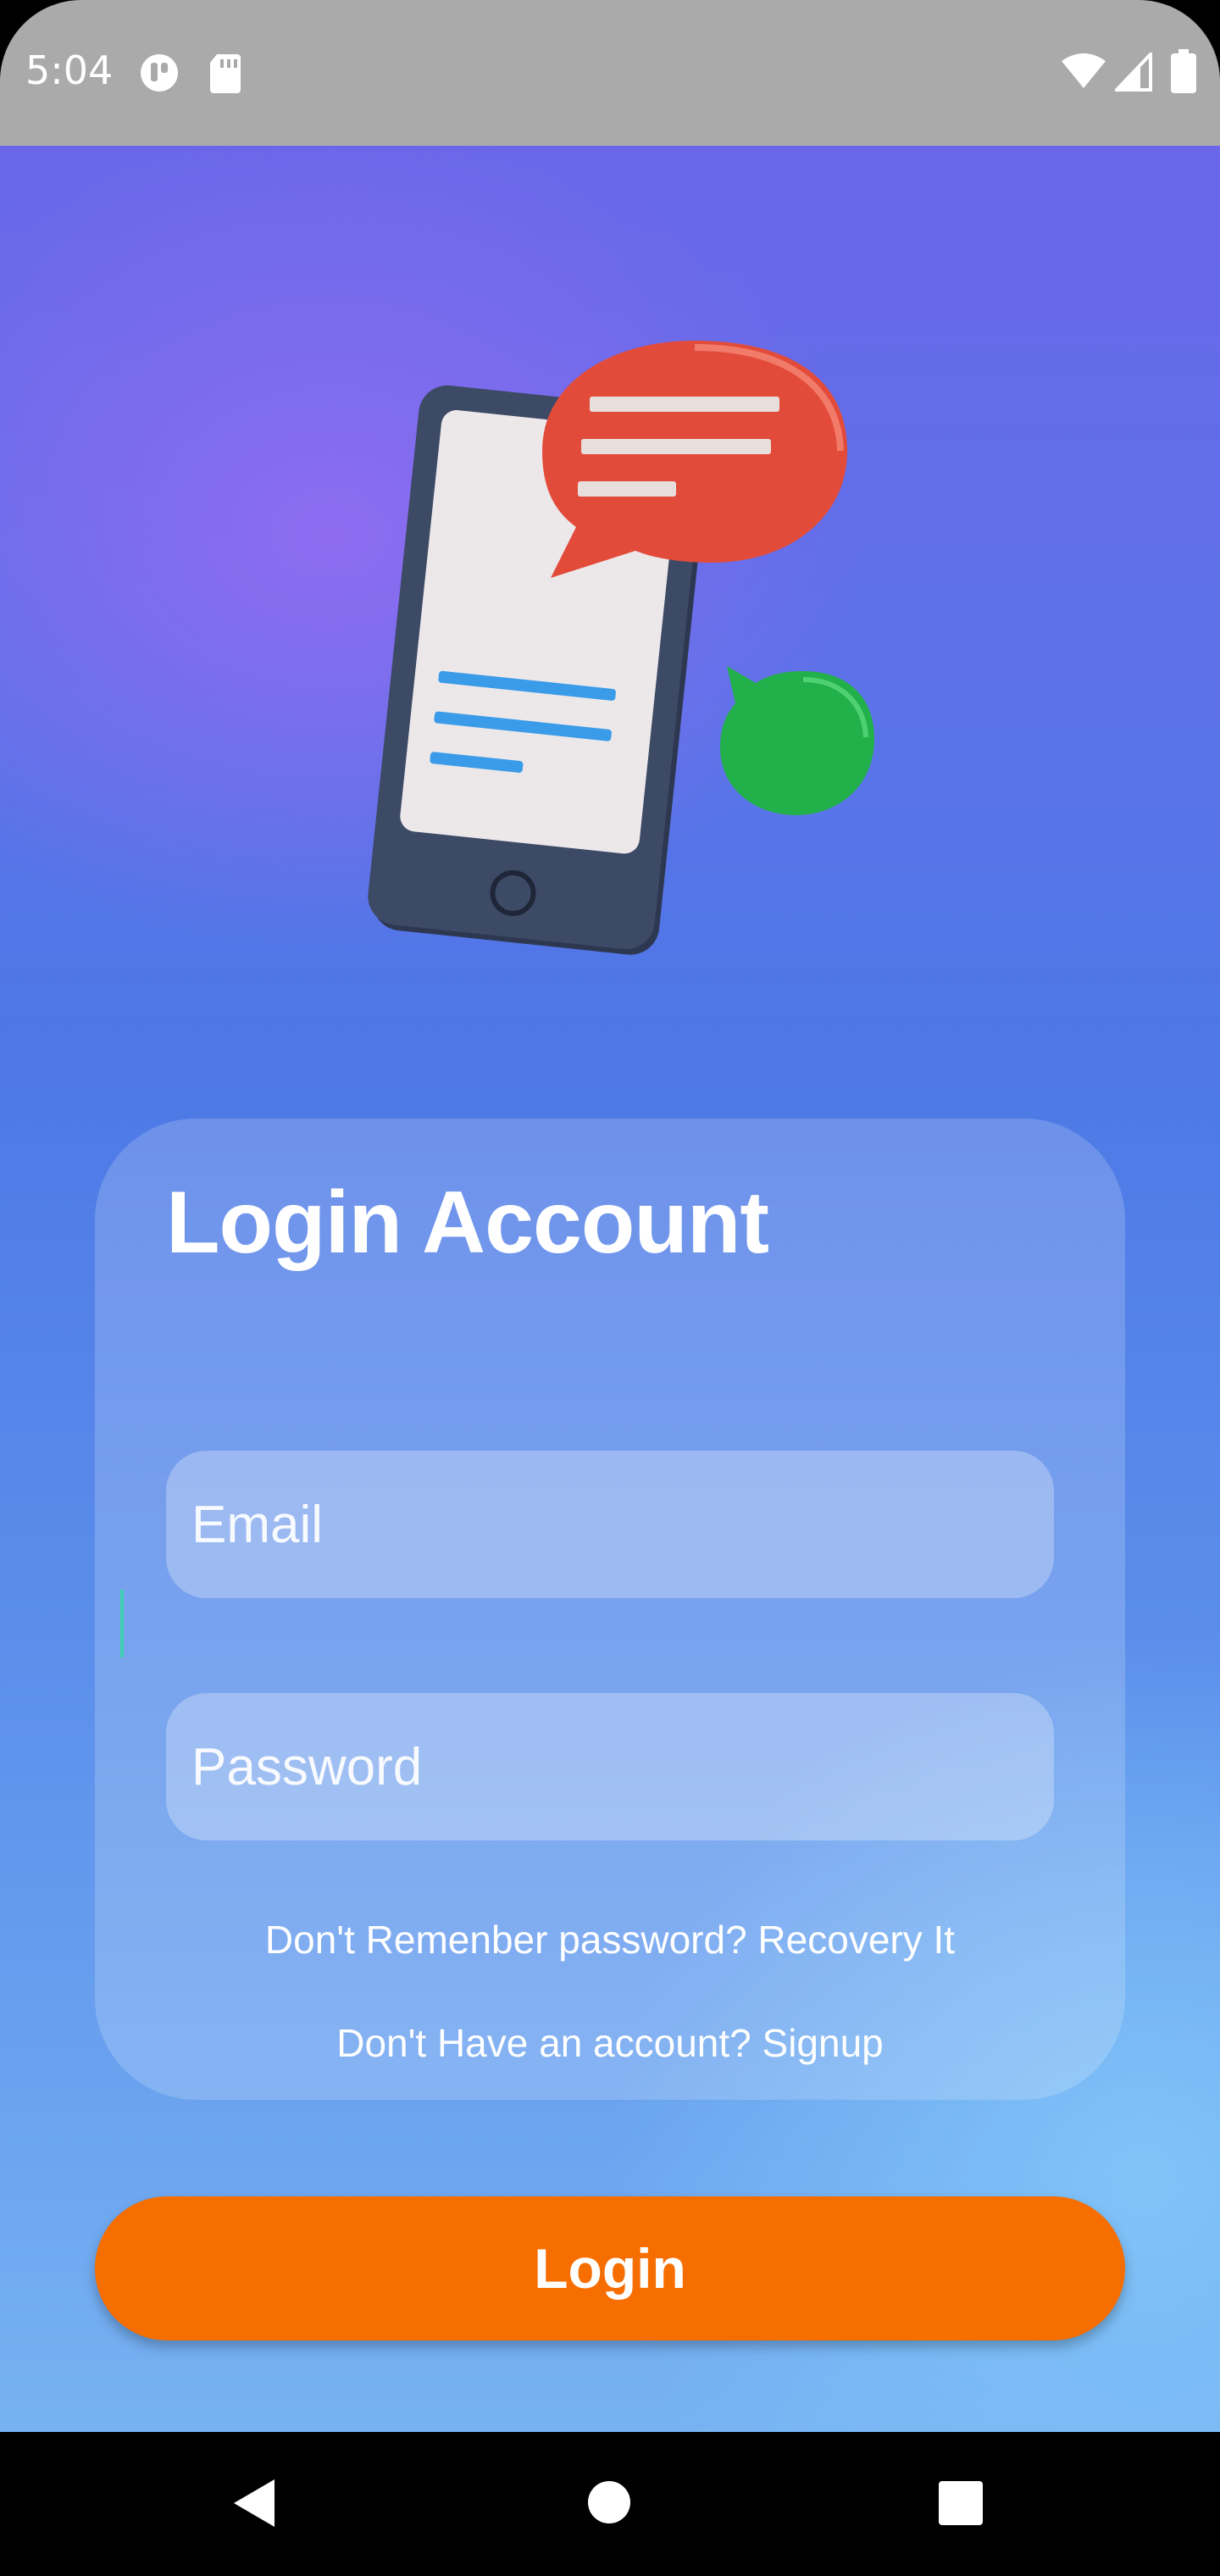 The width and height of the screenshot is (1220, 2576). I want to click on status-bar: 5:04, so click(610, 73).